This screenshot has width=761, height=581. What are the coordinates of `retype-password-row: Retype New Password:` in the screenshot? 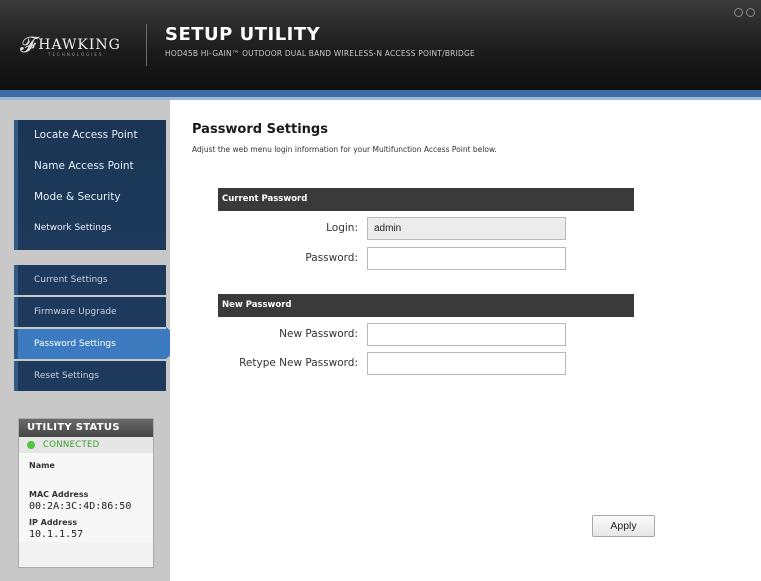 It's located at (454, 363).